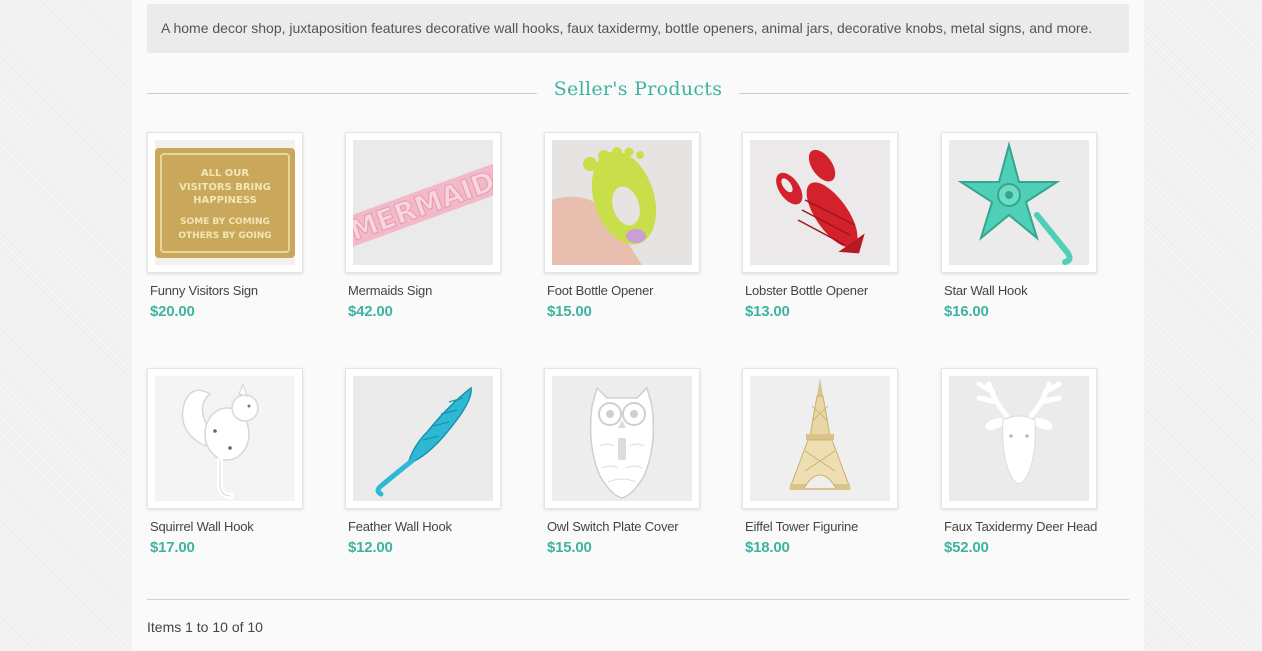 Image resolution: width=1262 pixels, height=651 pixels. I want to click on sign-line: SOME BY COMING, so click(225, 222).